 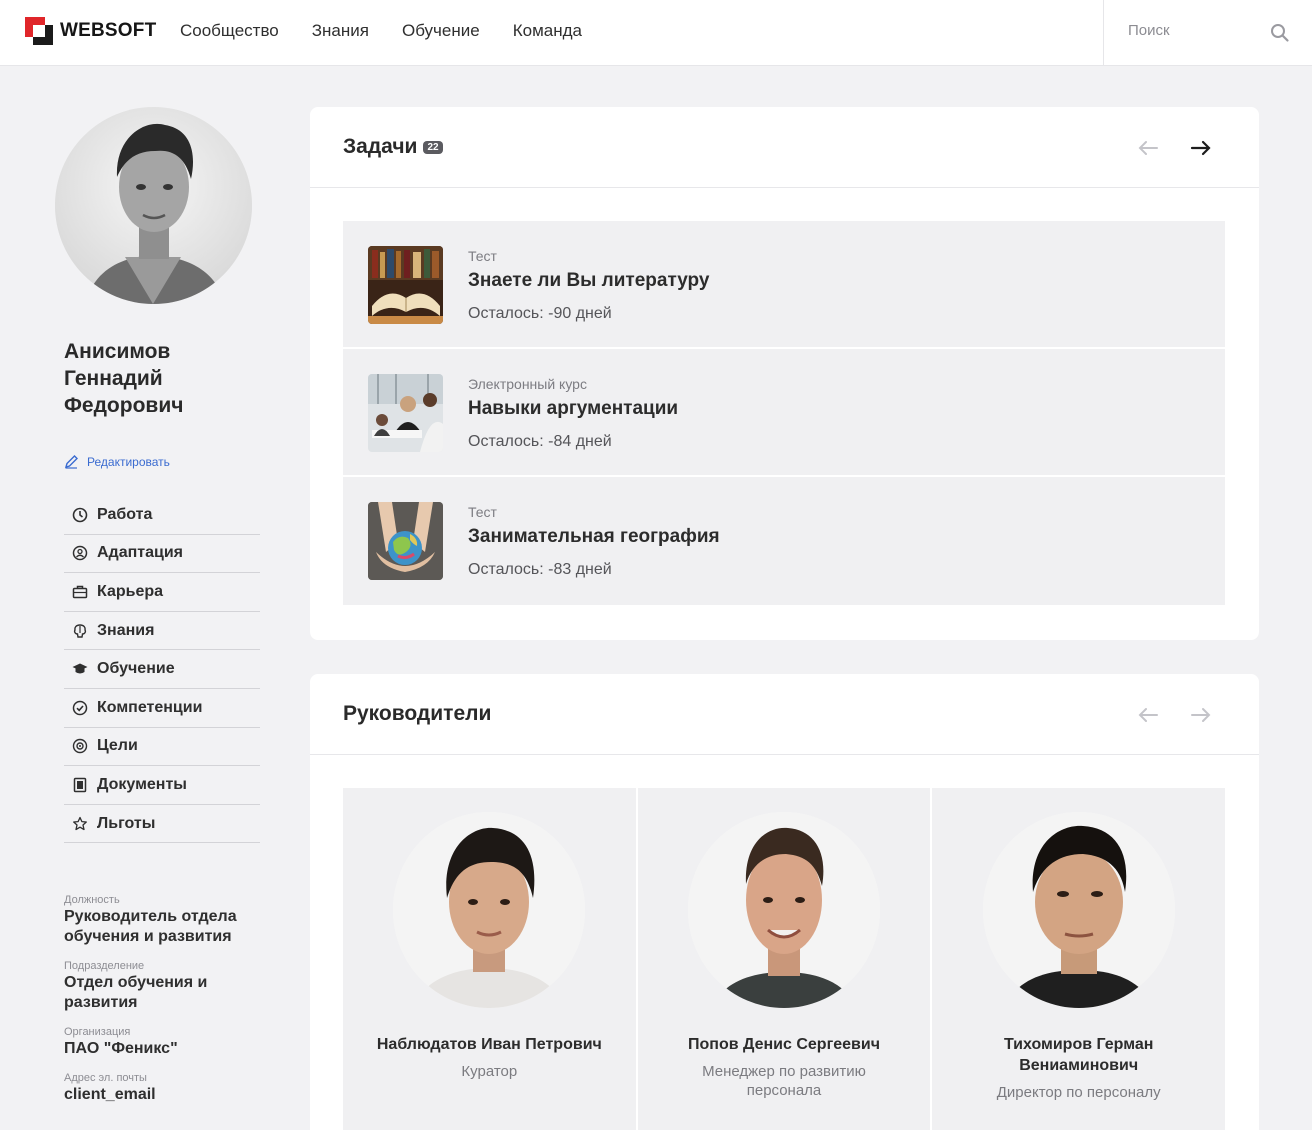 I want to click on tasks-title-text: Задачи, so click(x=380, y=146).